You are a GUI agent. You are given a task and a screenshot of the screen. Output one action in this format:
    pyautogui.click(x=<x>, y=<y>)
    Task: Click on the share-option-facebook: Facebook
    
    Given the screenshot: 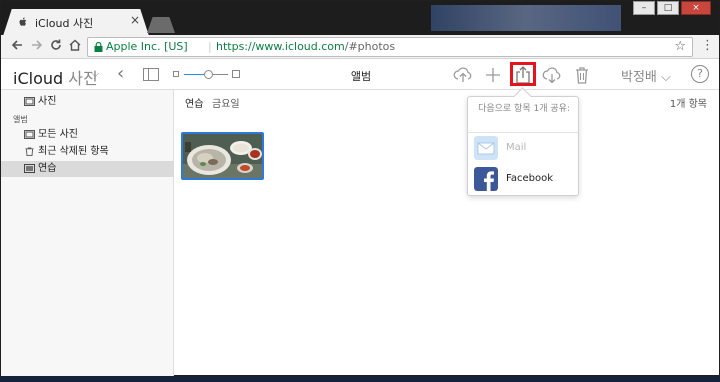 What is the action you would take?
    pyautogui.click(x=524, y=179)
    